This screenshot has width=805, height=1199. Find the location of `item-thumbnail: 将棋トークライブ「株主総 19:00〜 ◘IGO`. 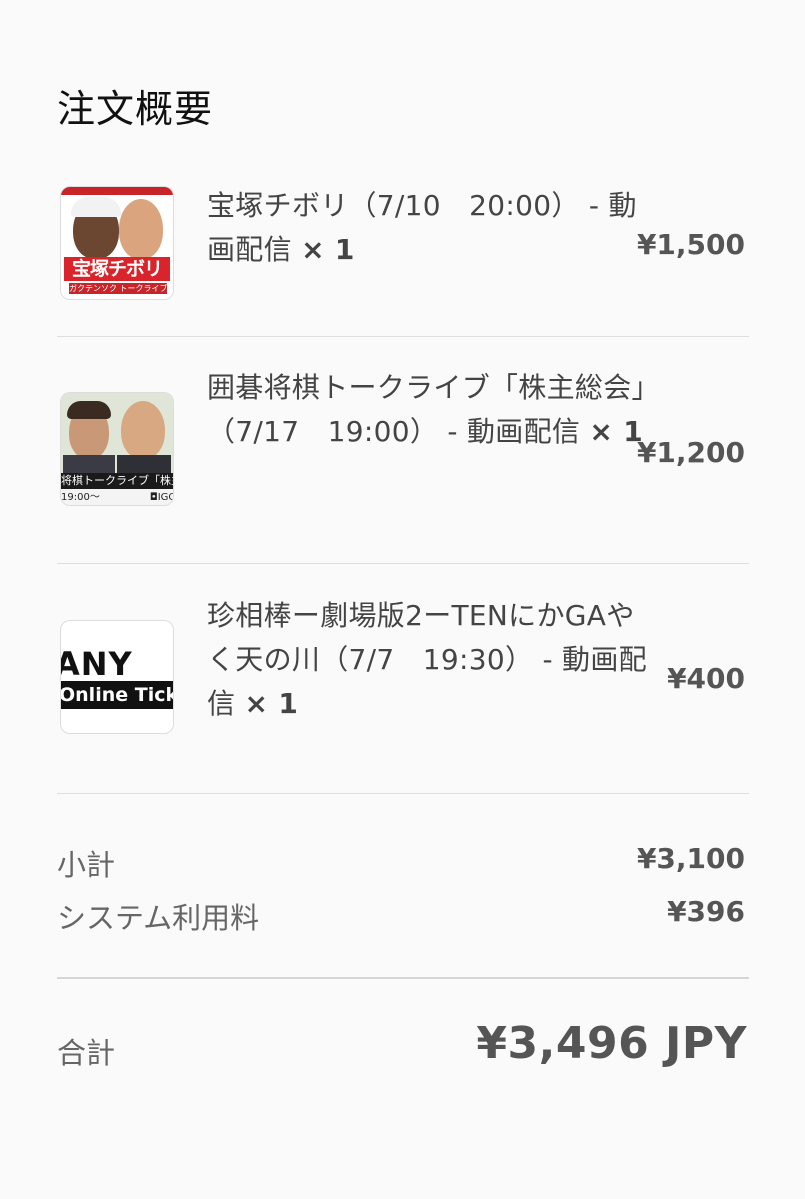

item-thumbnail: 将棋トークライブ「株主総 19:00〜 ◘IGO is located at coordinates (117, 449).